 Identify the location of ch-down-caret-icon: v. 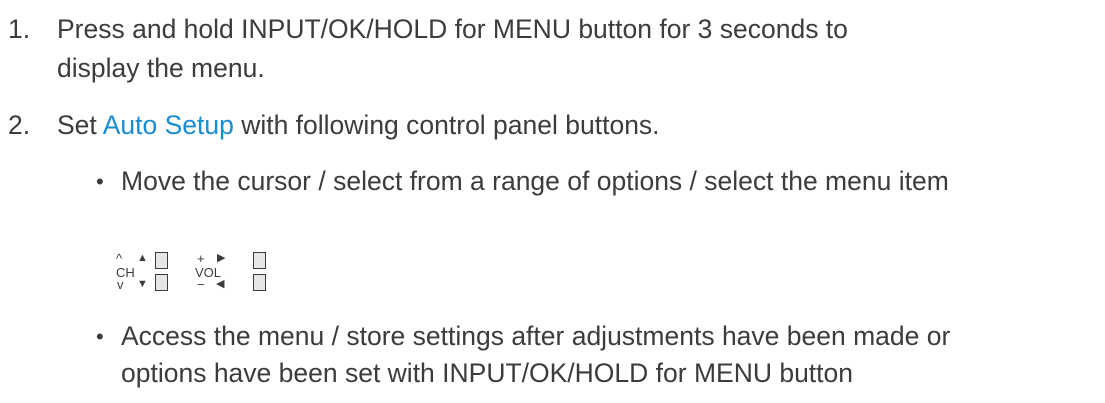
(120, 284).